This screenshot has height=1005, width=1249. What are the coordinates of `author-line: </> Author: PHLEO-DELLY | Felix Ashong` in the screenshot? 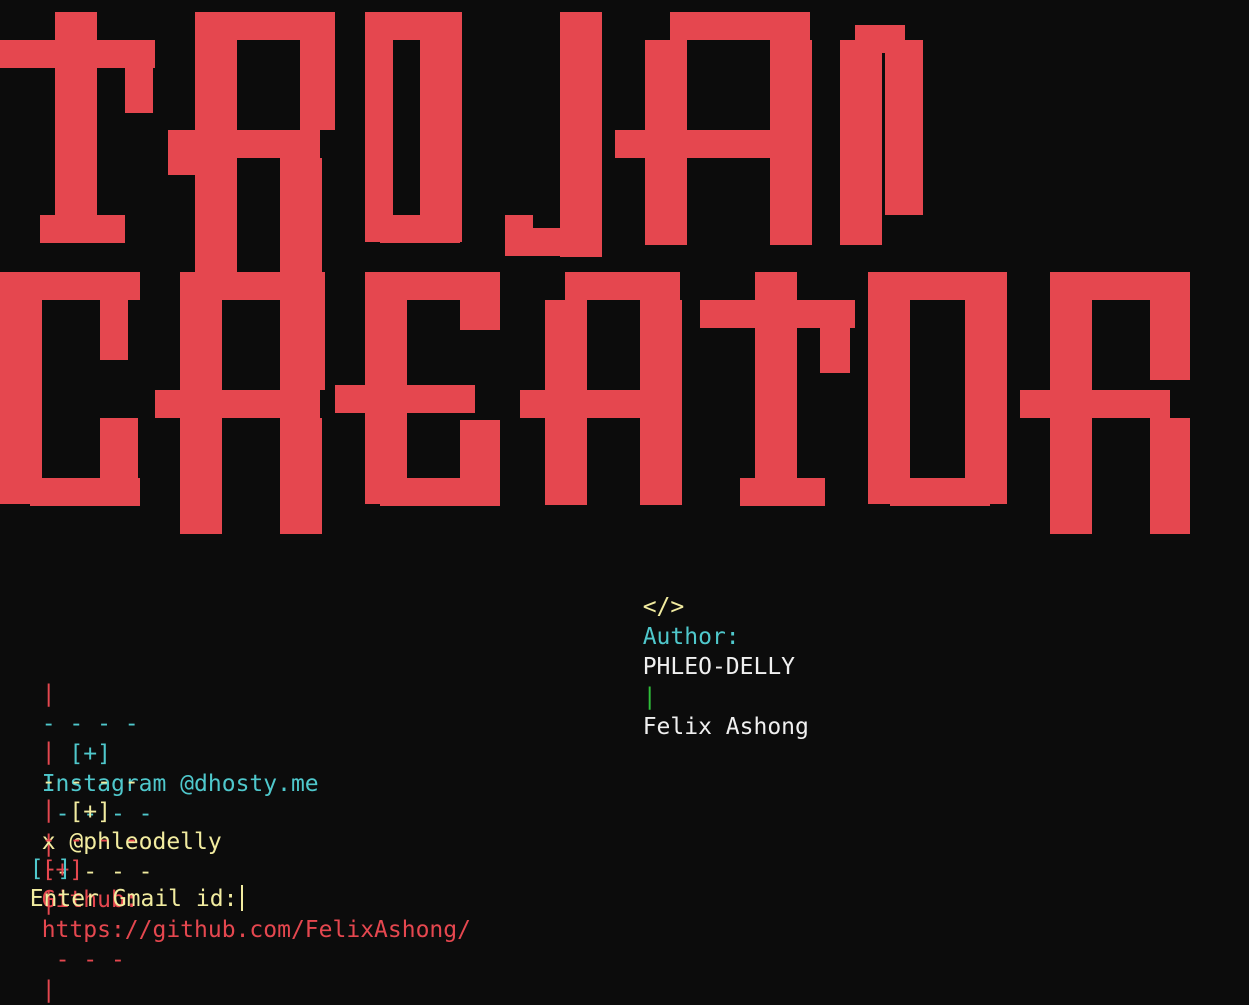 It's located at (712, 652).